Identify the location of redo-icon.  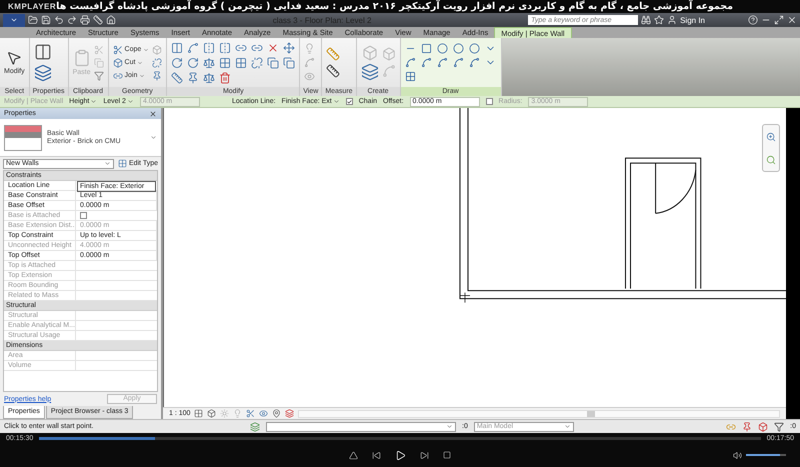
(72, 20).